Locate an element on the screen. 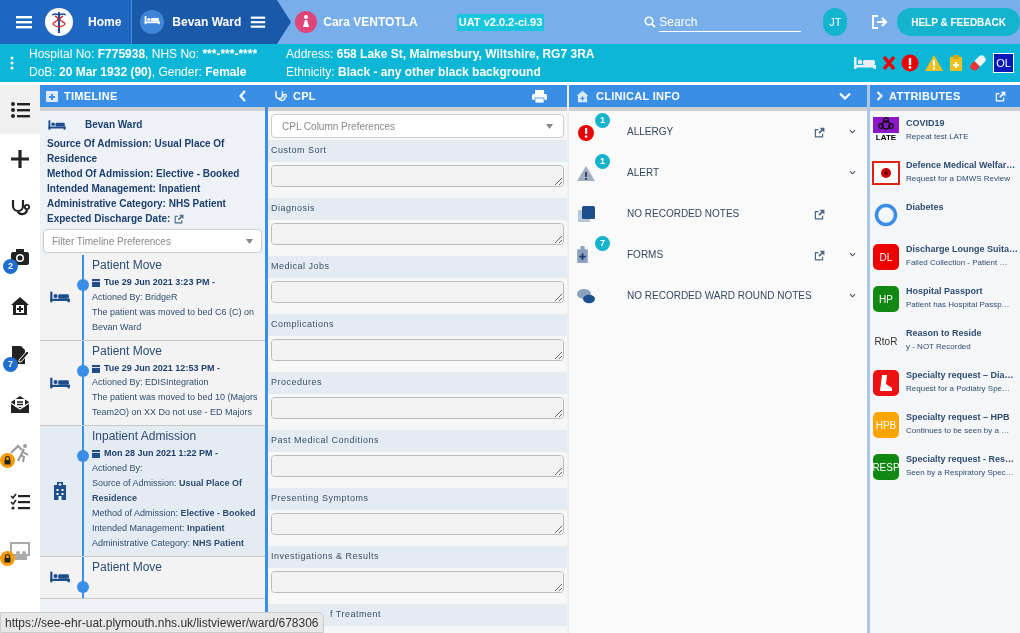  clinical-info-label: NO RECORDED WARD ROUND NOTES is located at coordinates (720, 296).